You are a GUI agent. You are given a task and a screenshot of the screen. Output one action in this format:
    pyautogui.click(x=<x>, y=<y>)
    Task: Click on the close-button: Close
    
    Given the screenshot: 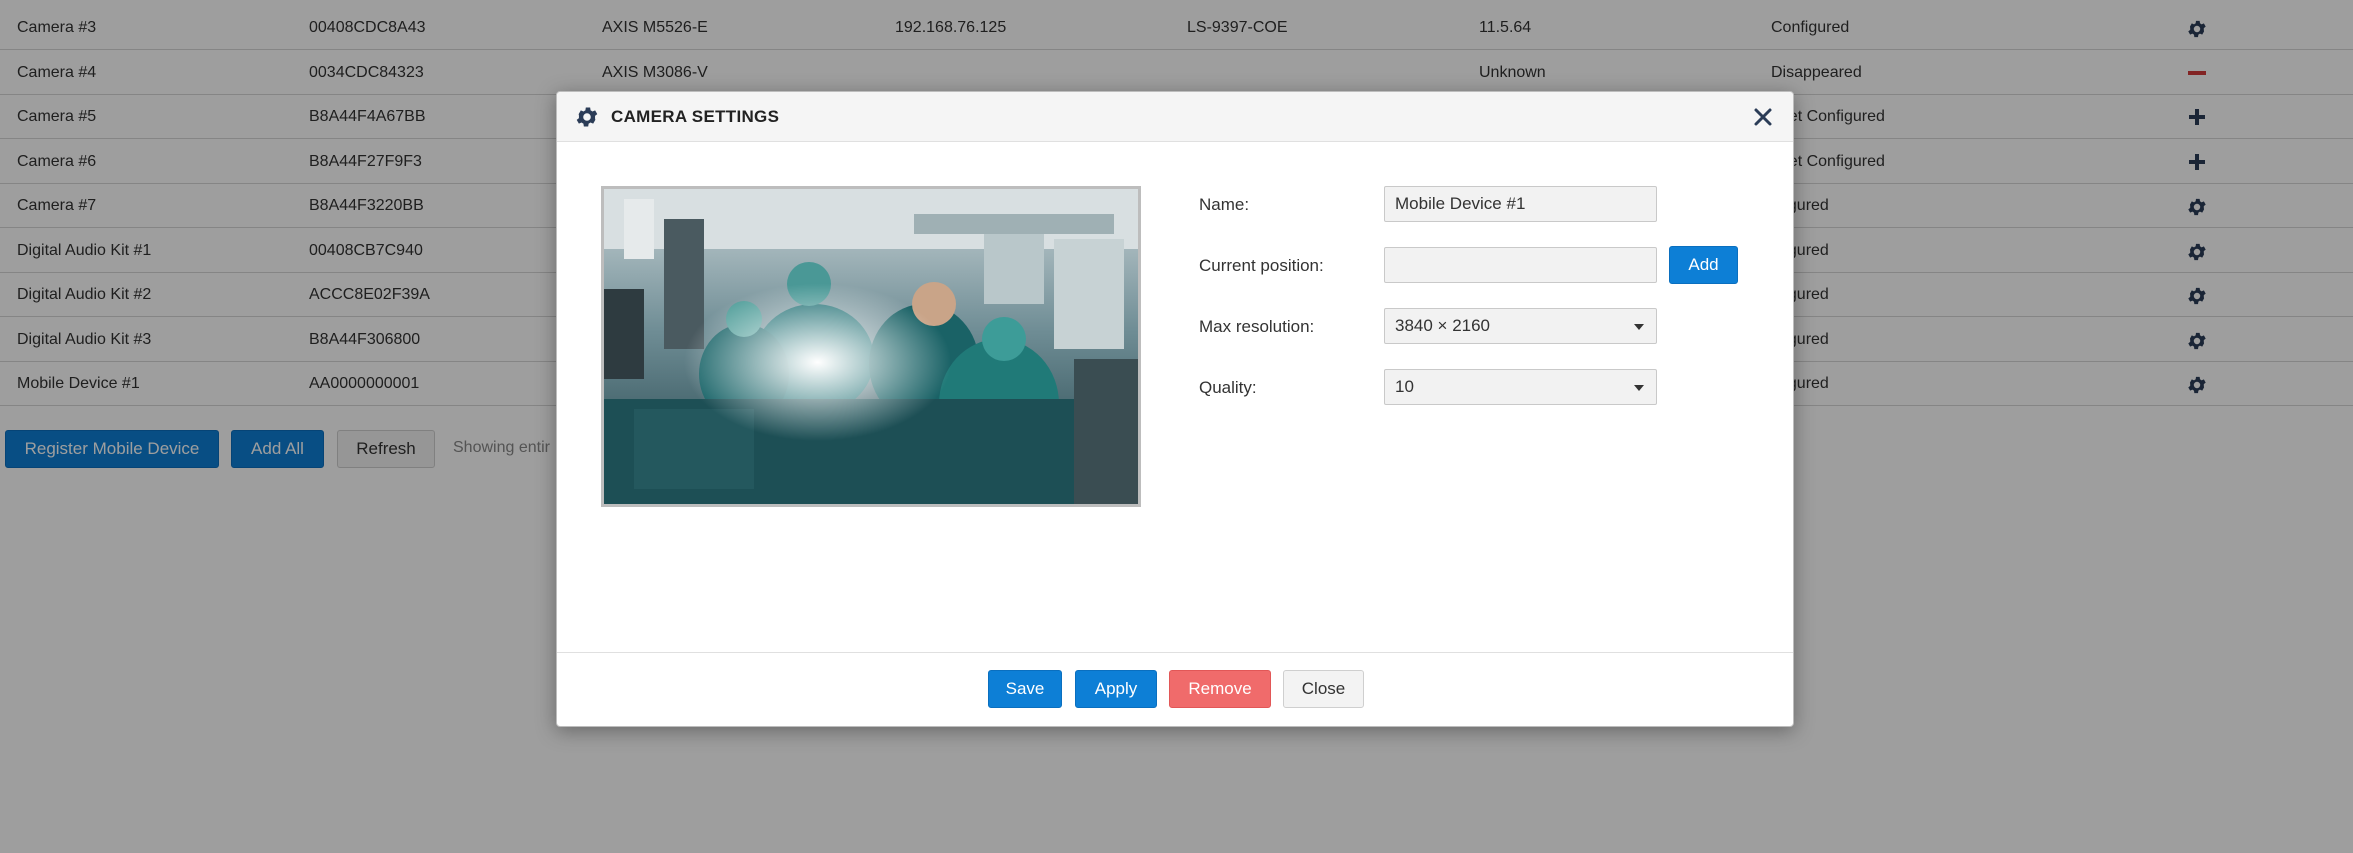 What is the action you would take?
    pyautogui.click(x=1323, y=689)
    